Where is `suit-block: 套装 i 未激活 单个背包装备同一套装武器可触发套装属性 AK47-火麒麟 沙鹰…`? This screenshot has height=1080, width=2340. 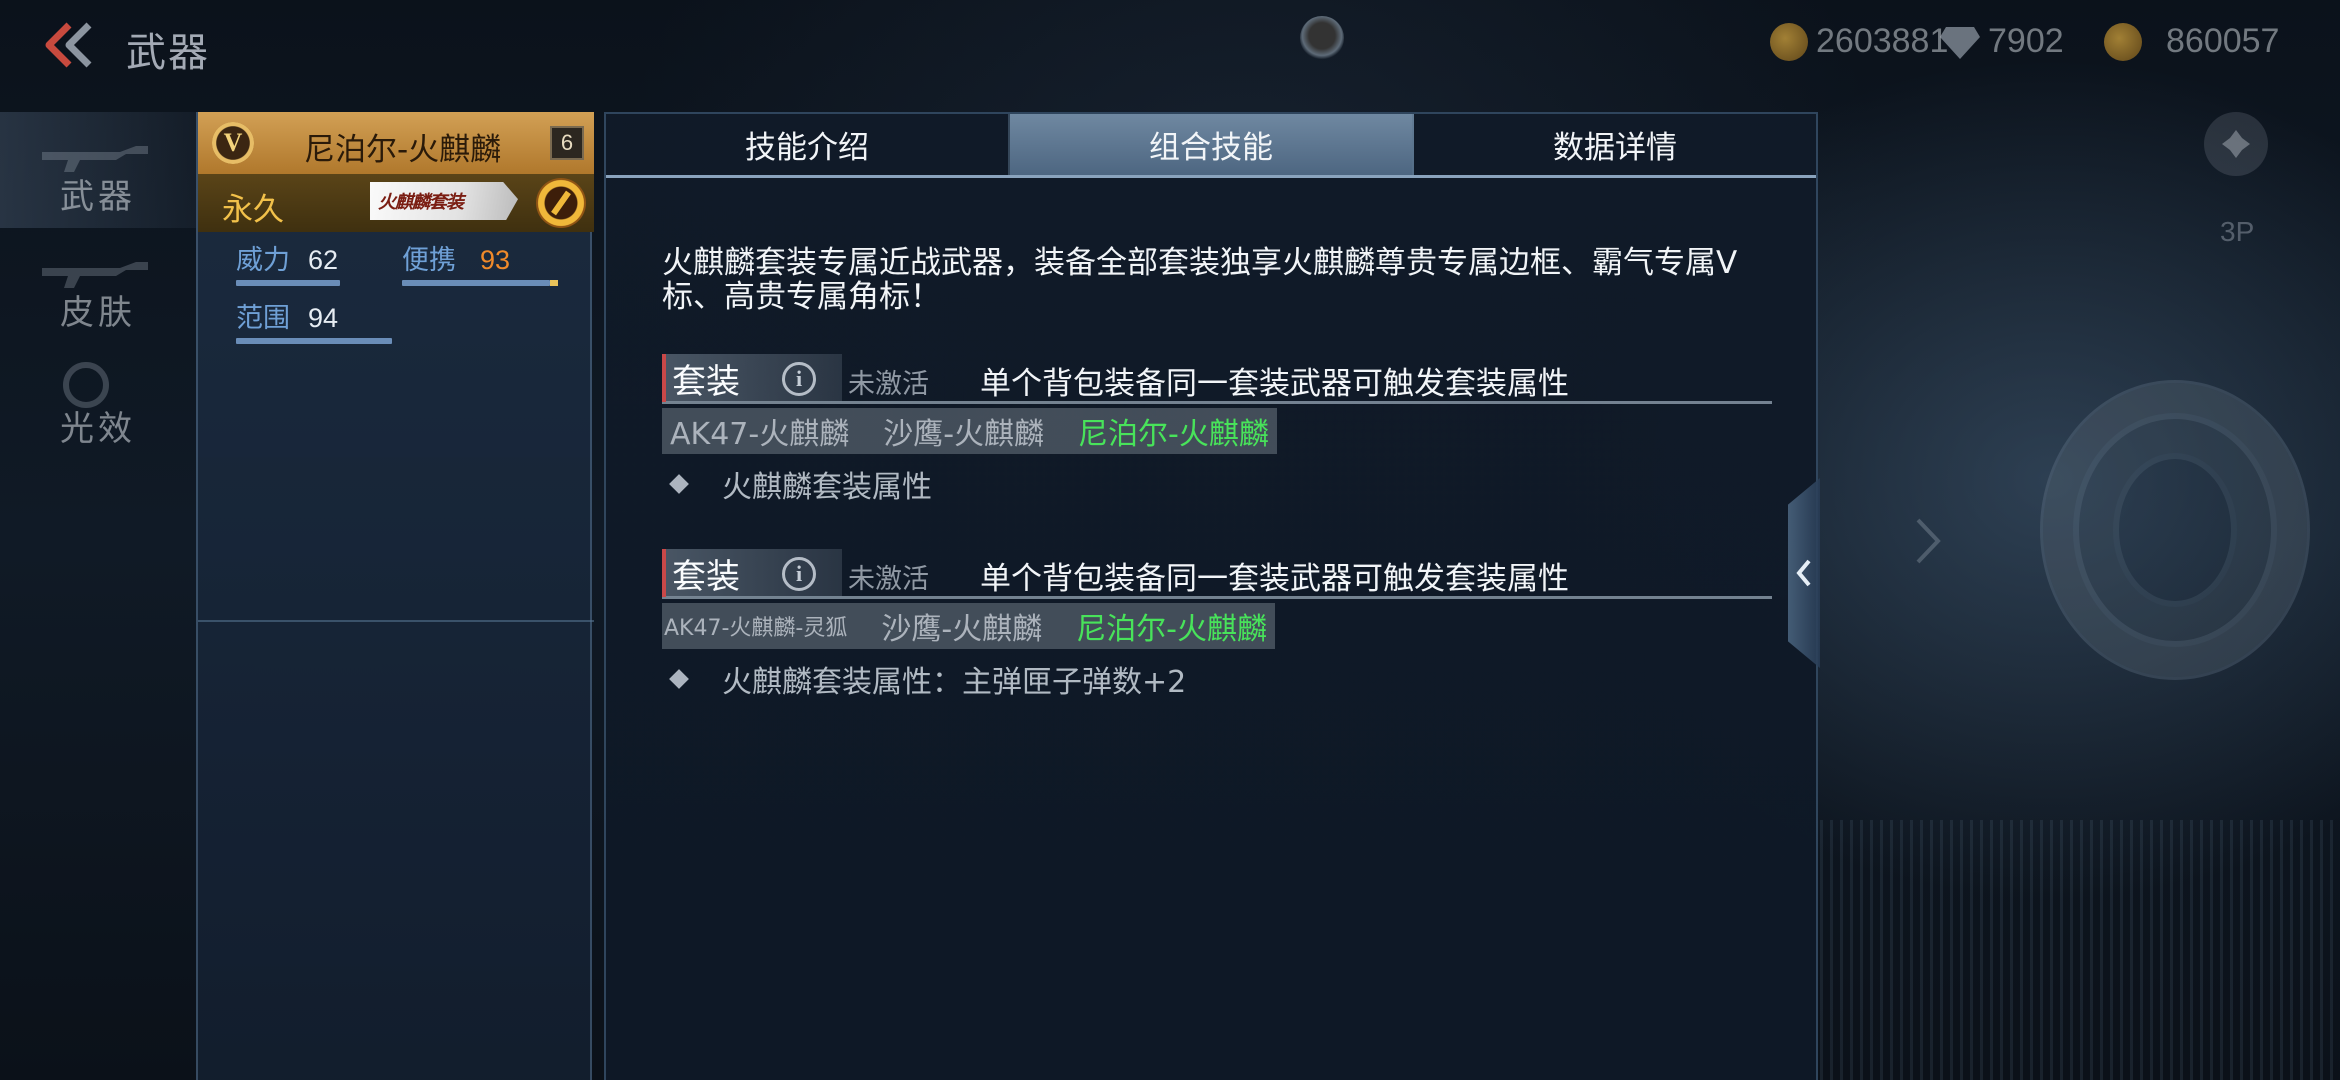
suit-block: 套装 i 未激活 单个背包装备同一套装武器可触发套装属性 AK47-火麒麟 沙鹰… is located at coordinates (1217, 429).